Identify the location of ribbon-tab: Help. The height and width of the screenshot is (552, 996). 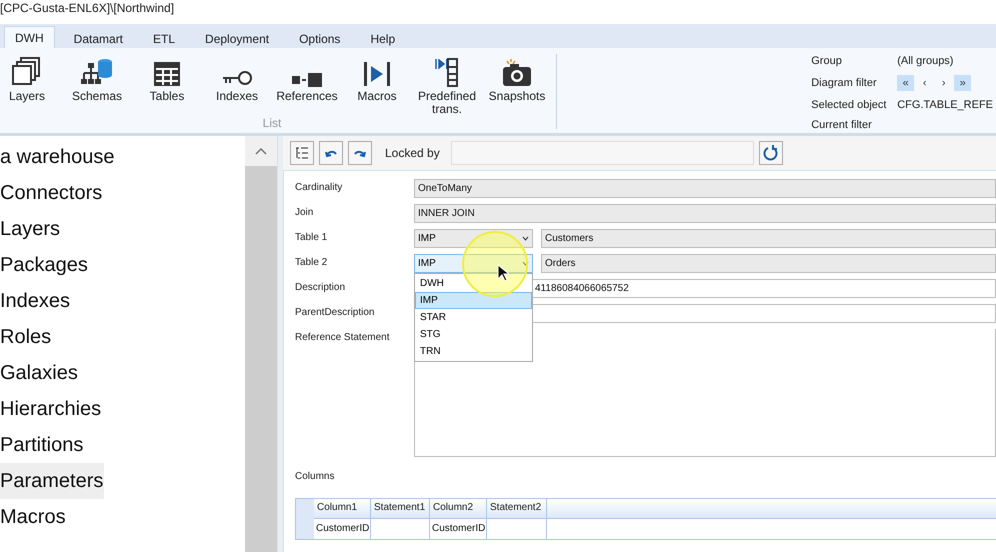
(382, 38).